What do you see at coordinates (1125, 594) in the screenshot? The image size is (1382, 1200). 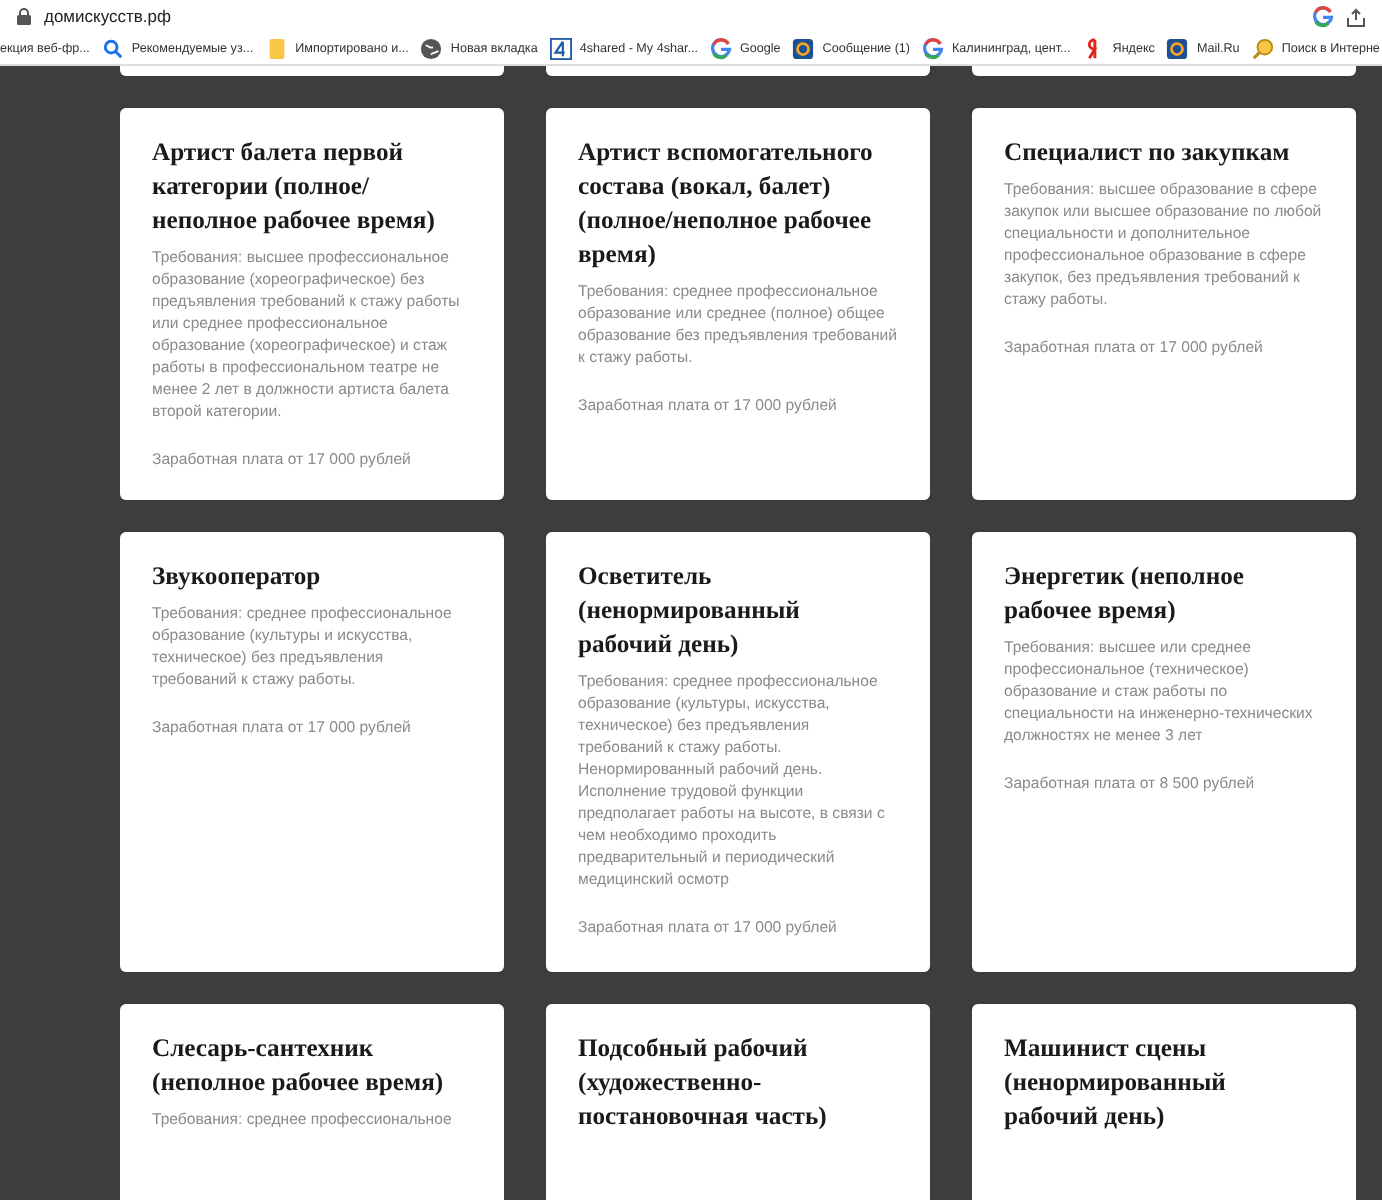 I see `job-title: Энергетик (неполное рабочее время)` at bounding box center [1125, 594].